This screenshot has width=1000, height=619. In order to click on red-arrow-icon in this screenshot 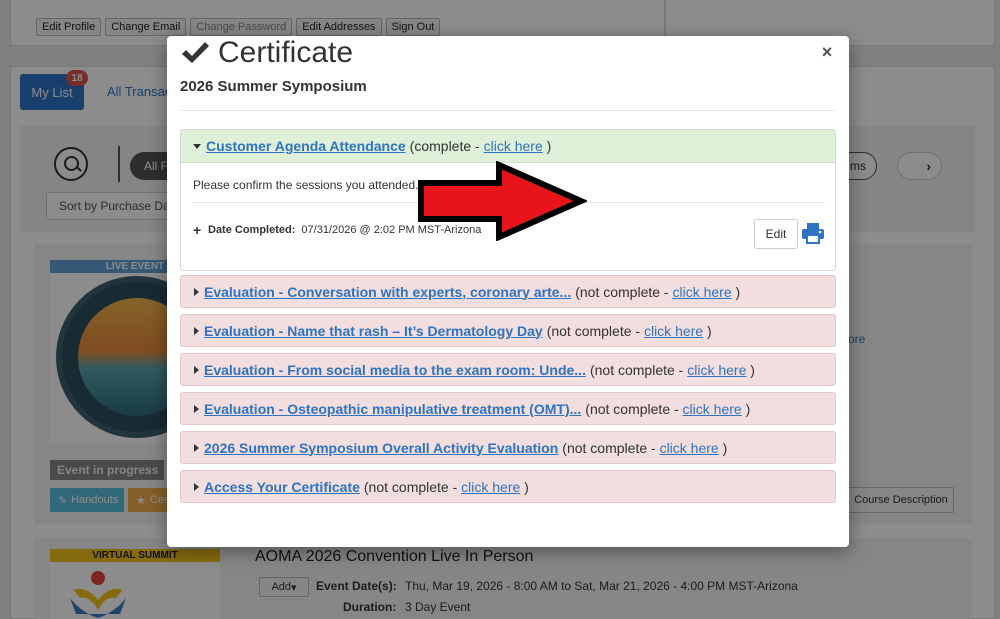, I will do `click(502, 201)`.